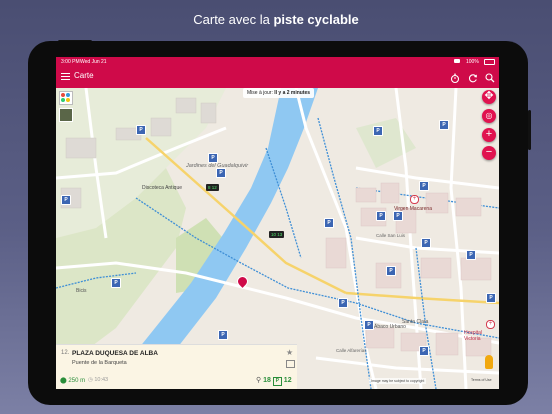 Image resolution: width=552 pixels, height=414 pixels. What do you see at coordinates (63, 381) in the screenshot?
I see `map-pin-icon: ⬤` at bounding box center [63, 381].